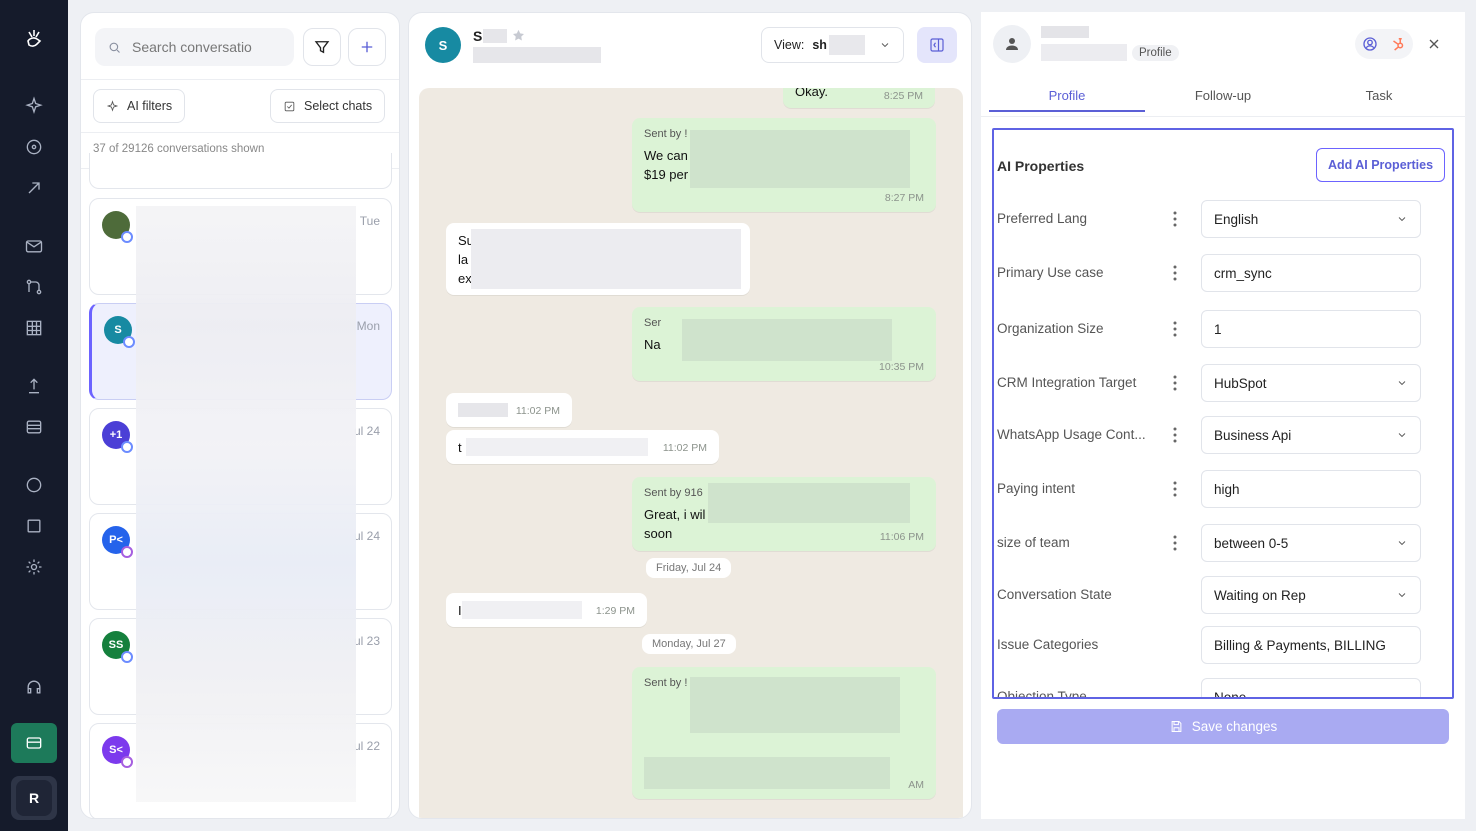  Describe the element at coordinates (666, 134) in the screenshot. I see `sent-by: Sent by !` at that location.